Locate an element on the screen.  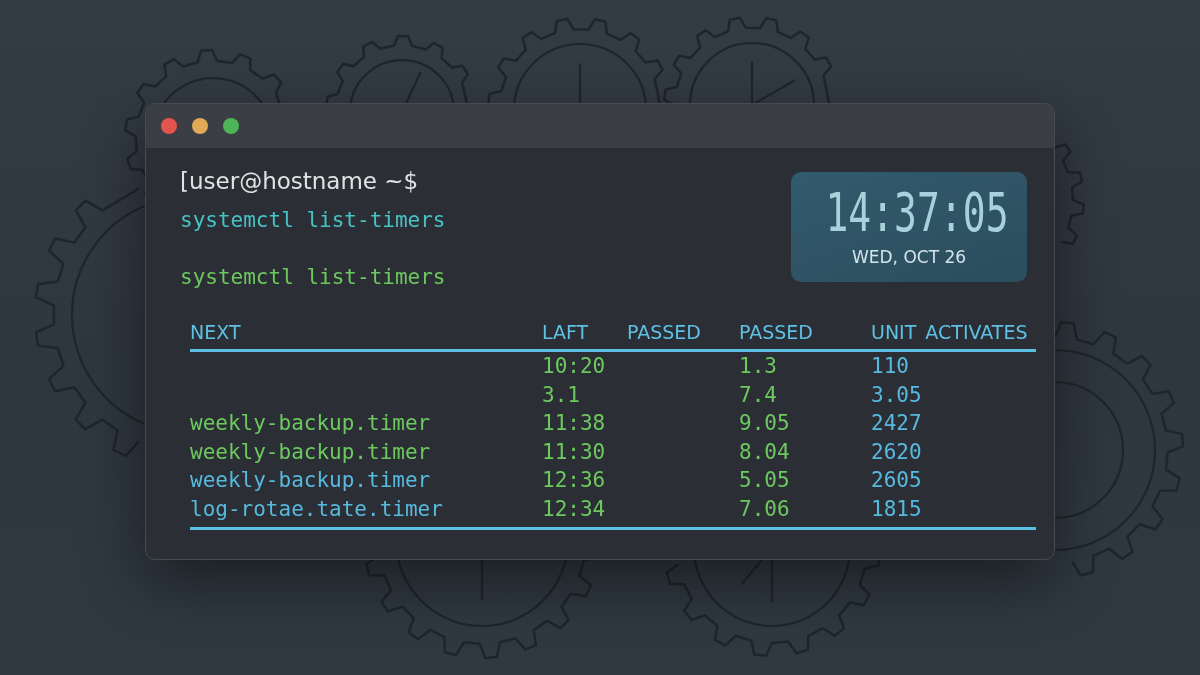
table-cell: 3.1 is located at coordinates (561, 394).